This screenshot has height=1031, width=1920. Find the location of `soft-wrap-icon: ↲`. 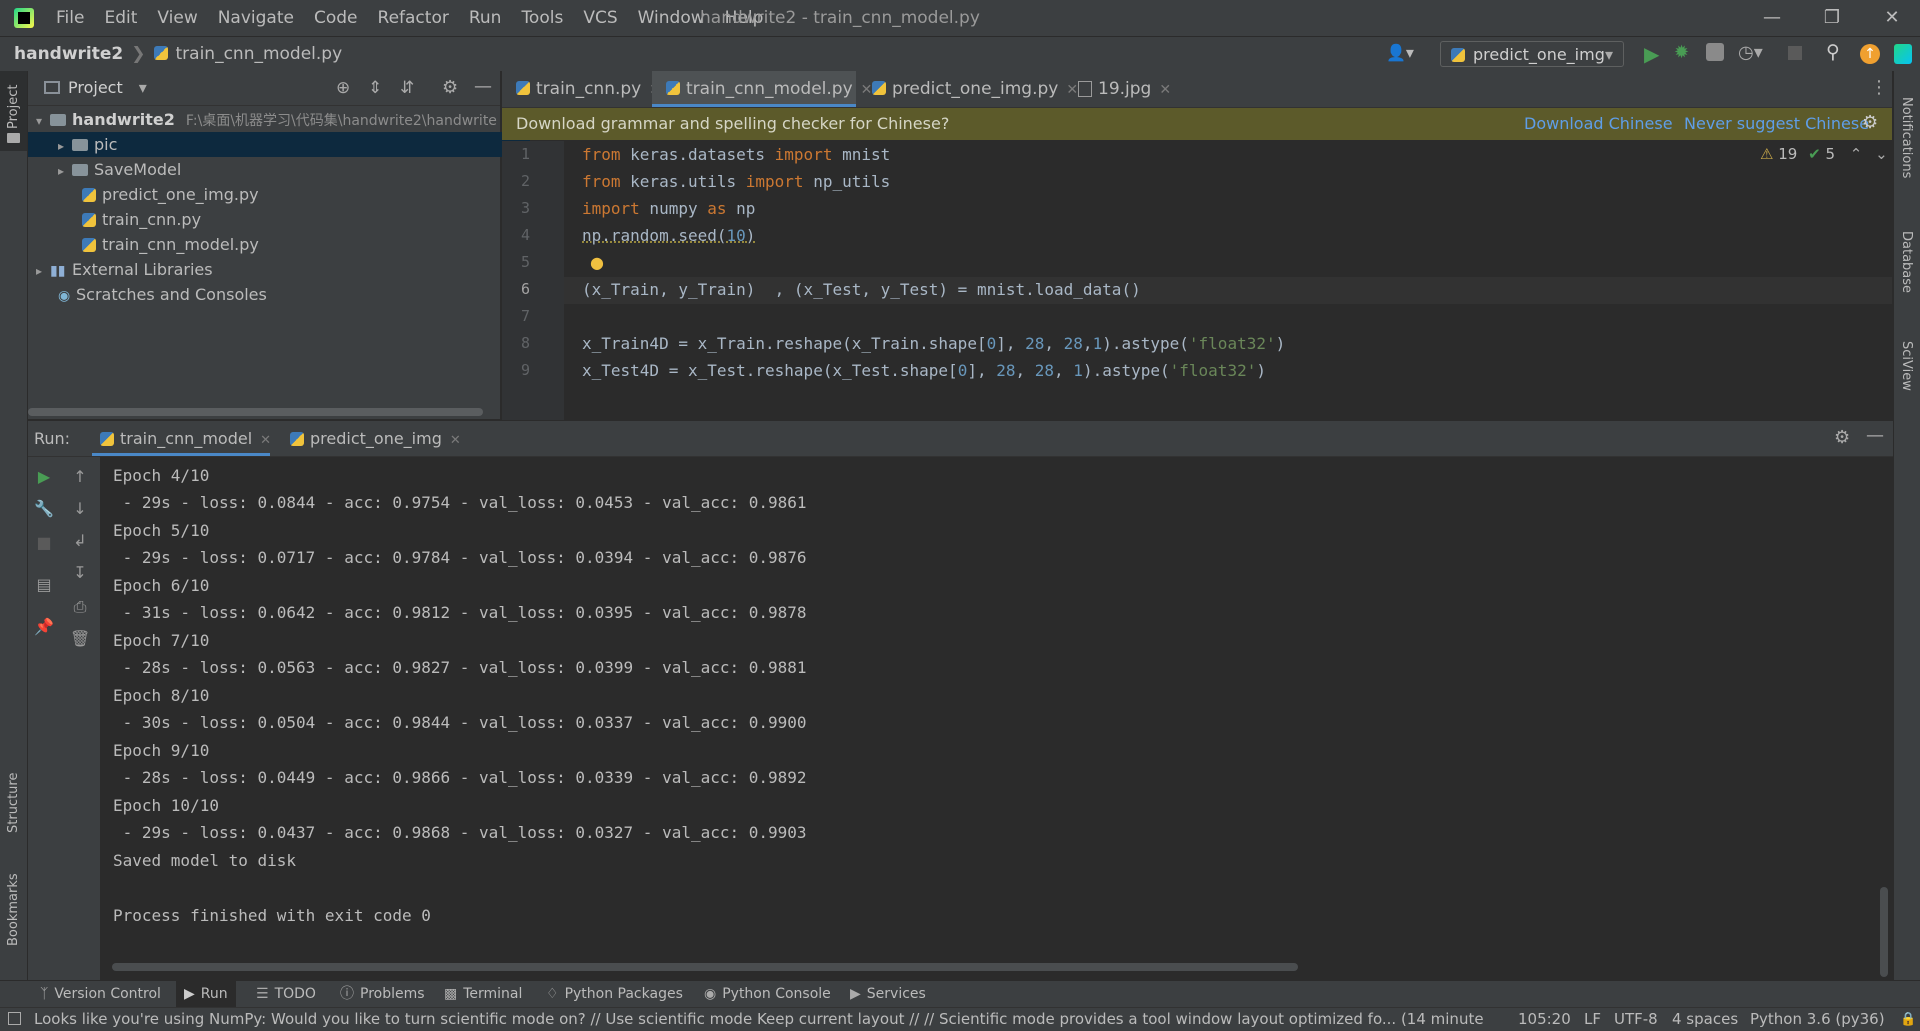

soft-wrap-icon: ↲ is located at coordinates (80, 541).